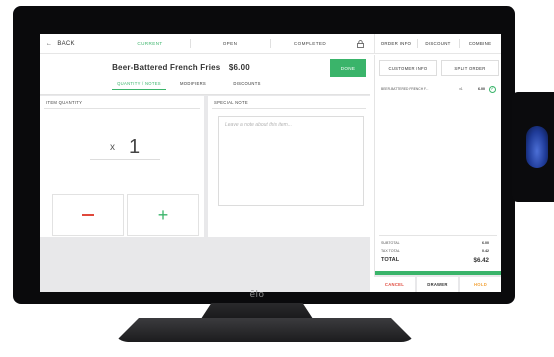 The width and height of the screenshot is (554, 357). I want to click on total-value: $6.42, so click(481, 260).